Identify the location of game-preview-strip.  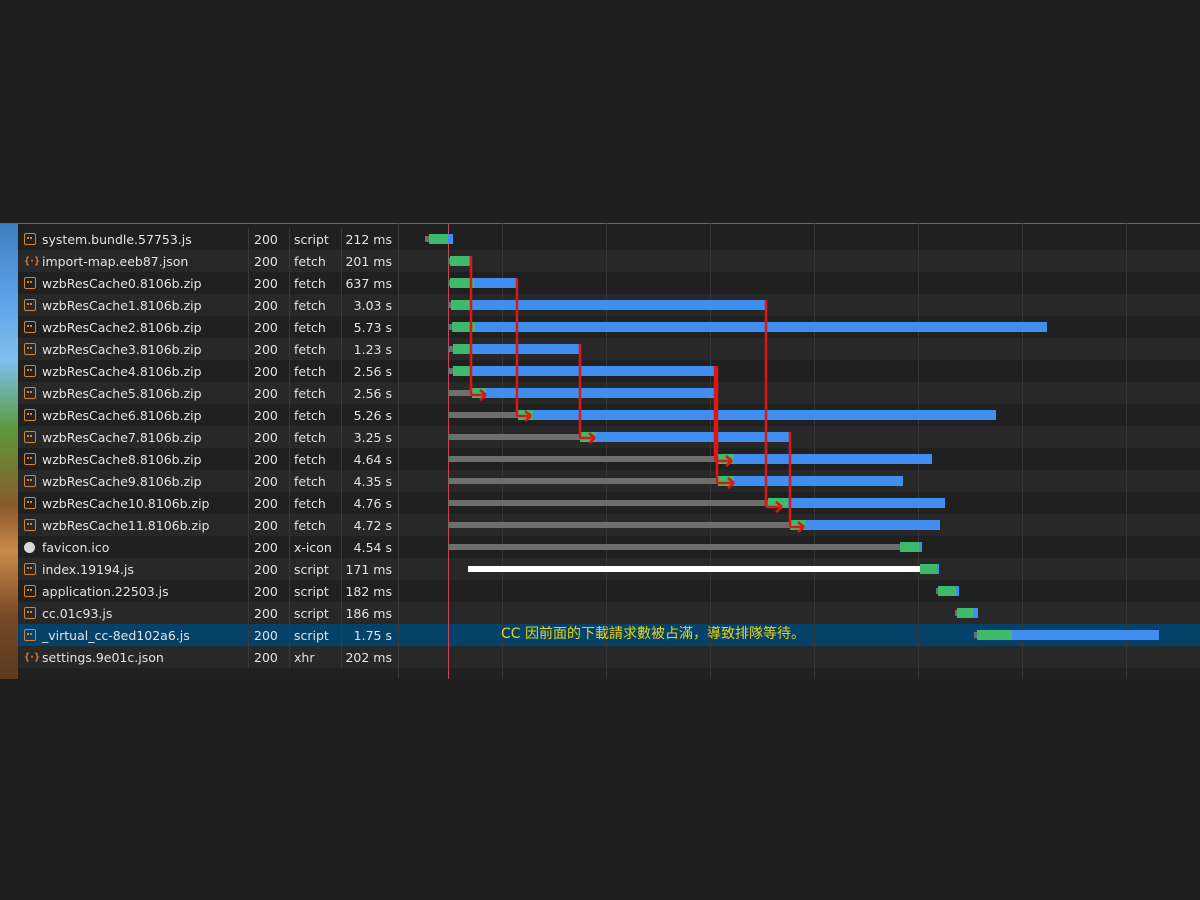
(9, 451).